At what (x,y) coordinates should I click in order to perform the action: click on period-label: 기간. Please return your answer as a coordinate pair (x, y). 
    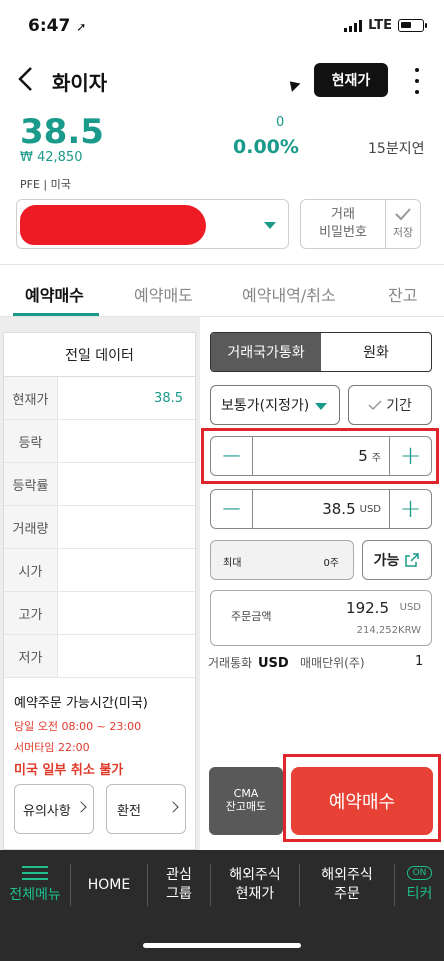
    Looking at the image, I should click on (399, 406).